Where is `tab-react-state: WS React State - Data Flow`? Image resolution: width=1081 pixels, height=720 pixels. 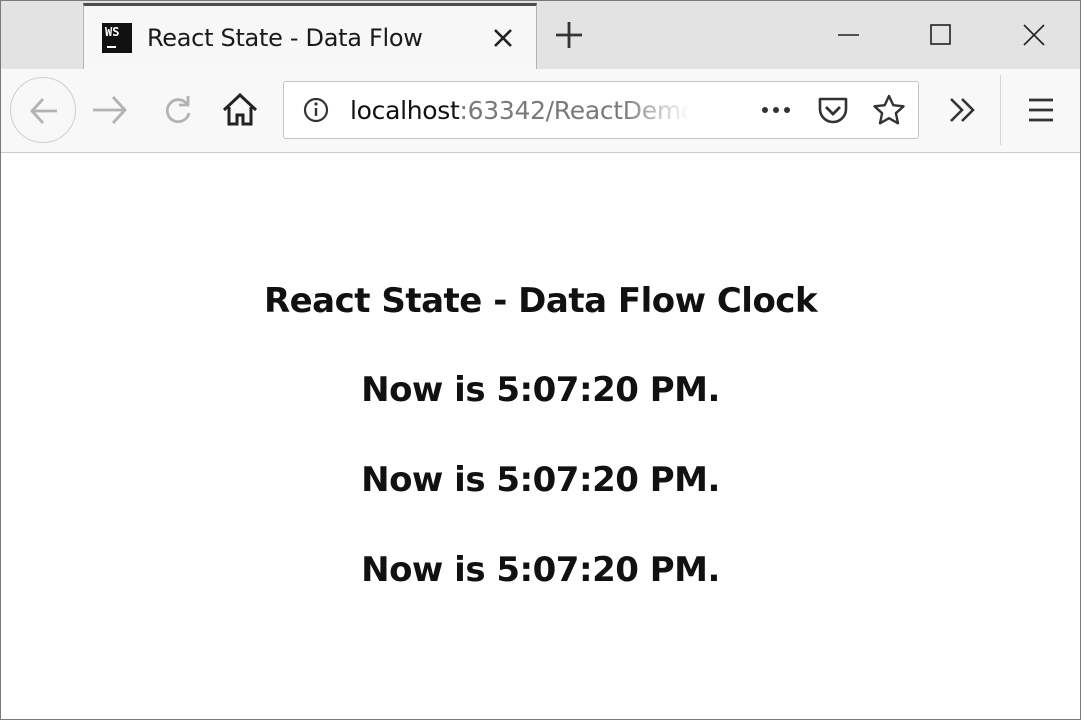 tab-react-state: WS React State - Data Flow is located at coordinates (310, 36).